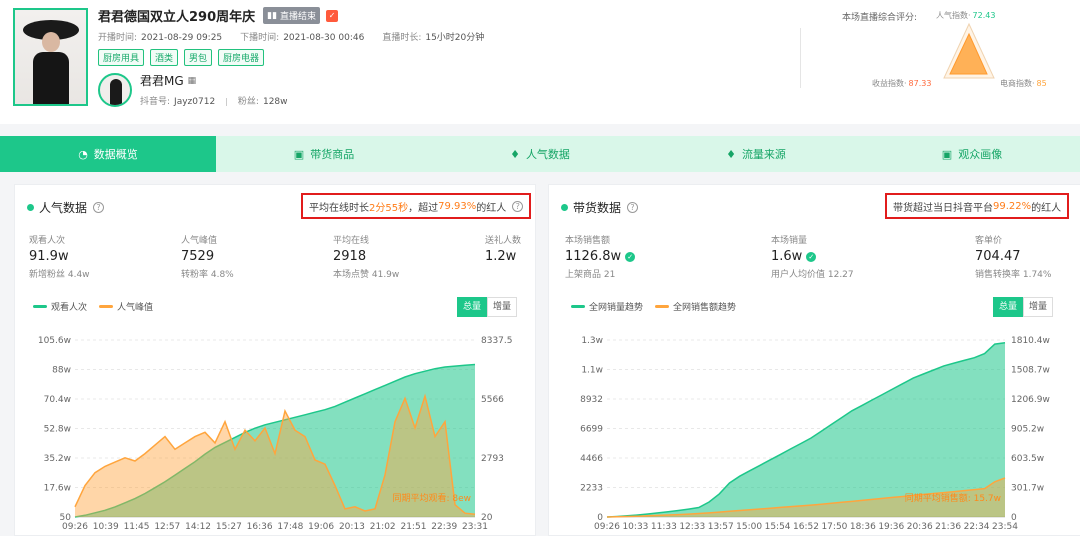 This screenshot has width=1080, height=536. What do you see at coordinates (155, 102) in the screenshot?
I see `douyin-id-label: 抖音号:` at bounding box center [155, 102].